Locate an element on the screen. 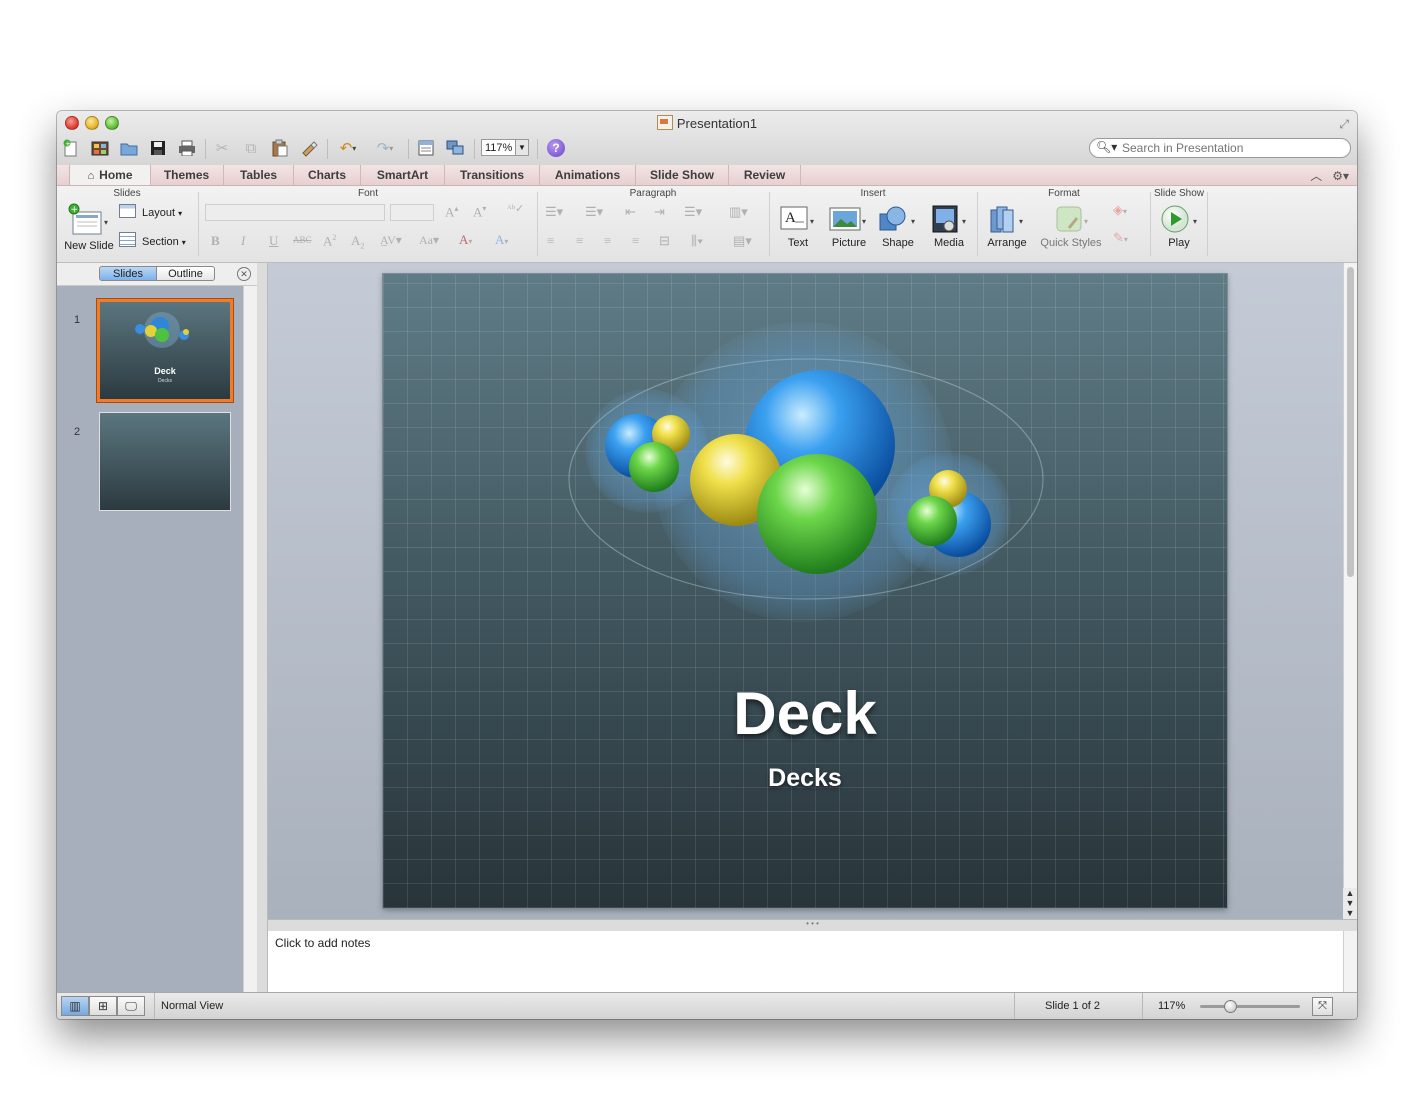  notes-scrollbar is located at coordinates (1350, 961).